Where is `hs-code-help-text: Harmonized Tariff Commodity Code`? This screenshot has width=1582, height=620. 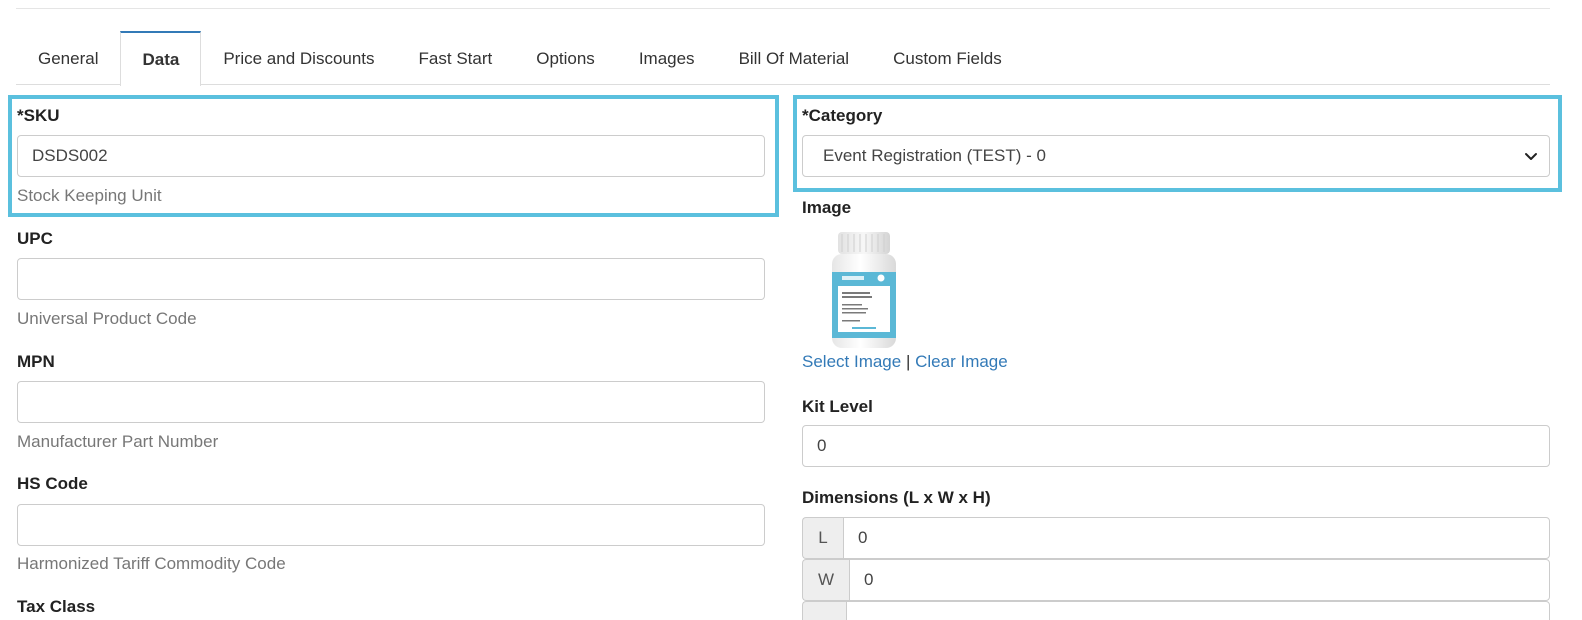
hs-code-help-text: Harmonized Tariff Commodity Code is located at coordinates (151, 563).